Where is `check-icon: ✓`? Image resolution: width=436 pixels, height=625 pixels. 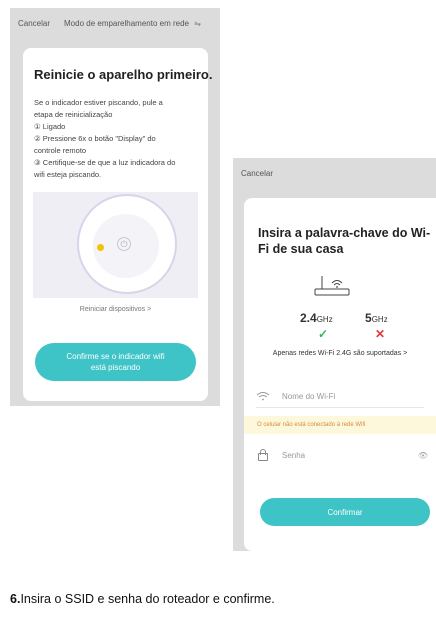
check-icon: ✓ is located at coordinates (323, 334).